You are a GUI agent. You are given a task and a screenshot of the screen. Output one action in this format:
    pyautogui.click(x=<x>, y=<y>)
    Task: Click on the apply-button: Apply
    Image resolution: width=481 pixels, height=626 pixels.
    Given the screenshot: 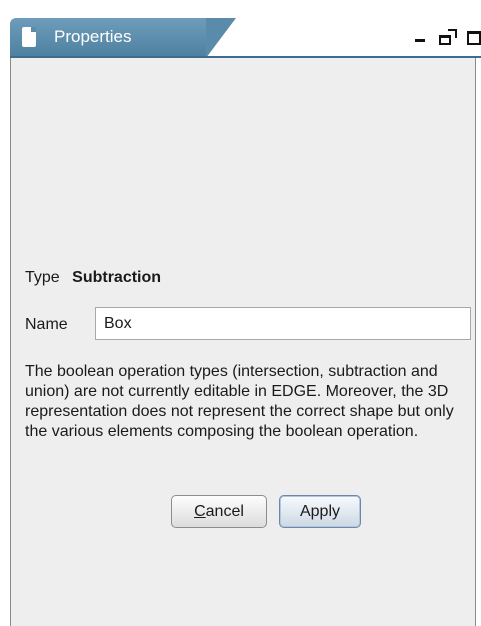 What is the action you would take?
    pyautogui.click(x=320, y=511)
    